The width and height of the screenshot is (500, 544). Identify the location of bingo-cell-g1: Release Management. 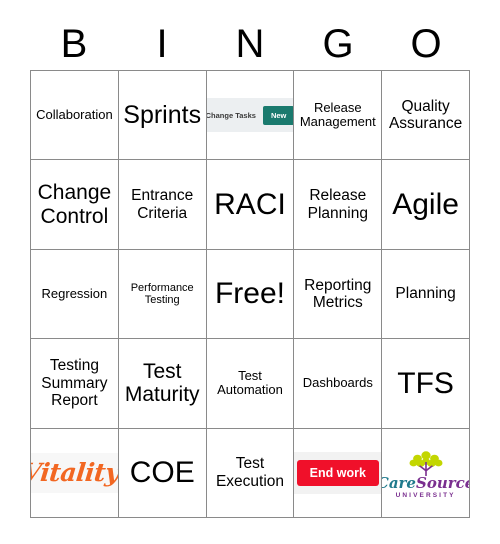
(338, 116).